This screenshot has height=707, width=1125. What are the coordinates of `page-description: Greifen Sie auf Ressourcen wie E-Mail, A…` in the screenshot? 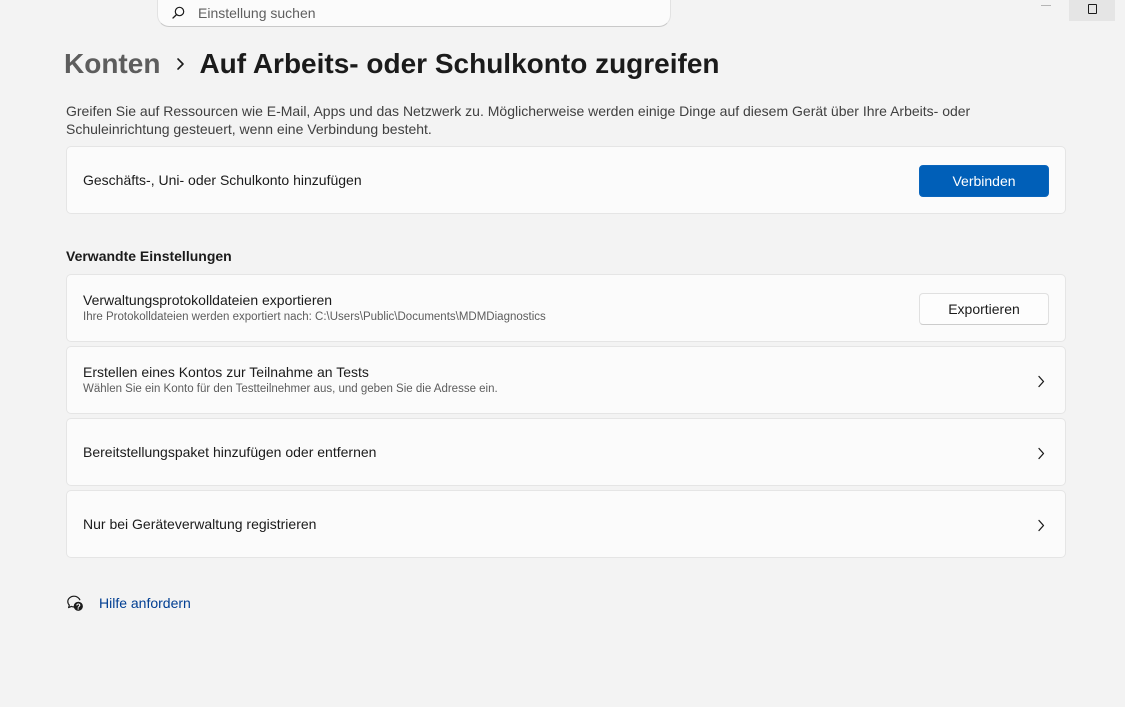 It's located at (518, 120).